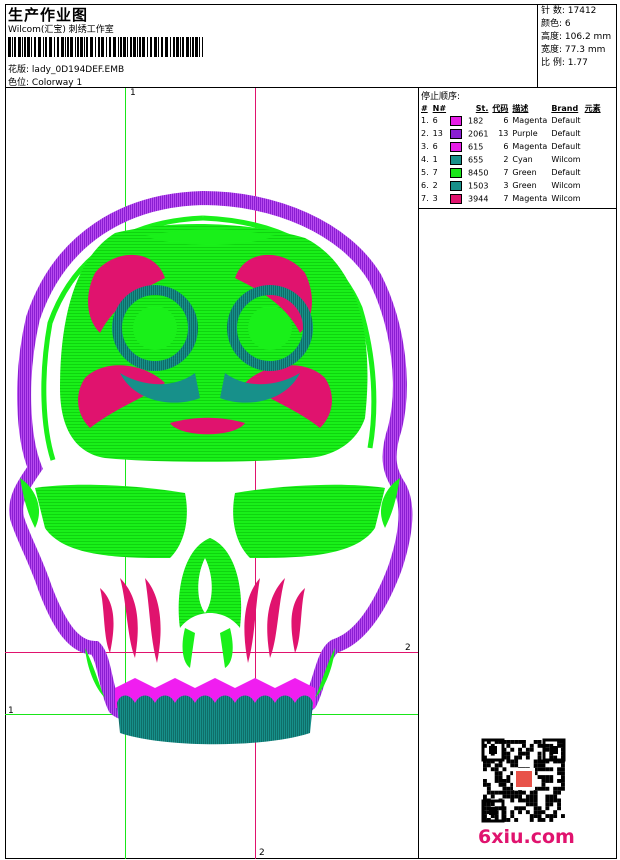  What do you see at coordinates (425, 159) in the screenshot?
I see `cell-idx: 4.` at bounding box center [425, 159].